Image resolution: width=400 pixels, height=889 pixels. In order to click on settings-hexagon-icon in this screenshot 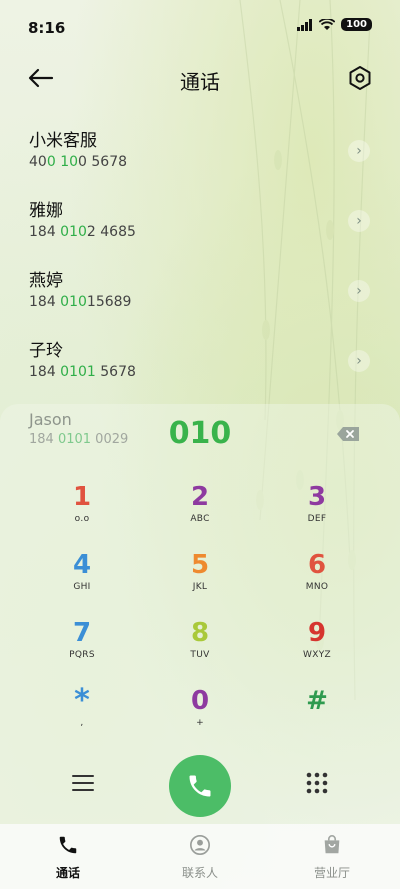, I will do `click(360, 78)`.